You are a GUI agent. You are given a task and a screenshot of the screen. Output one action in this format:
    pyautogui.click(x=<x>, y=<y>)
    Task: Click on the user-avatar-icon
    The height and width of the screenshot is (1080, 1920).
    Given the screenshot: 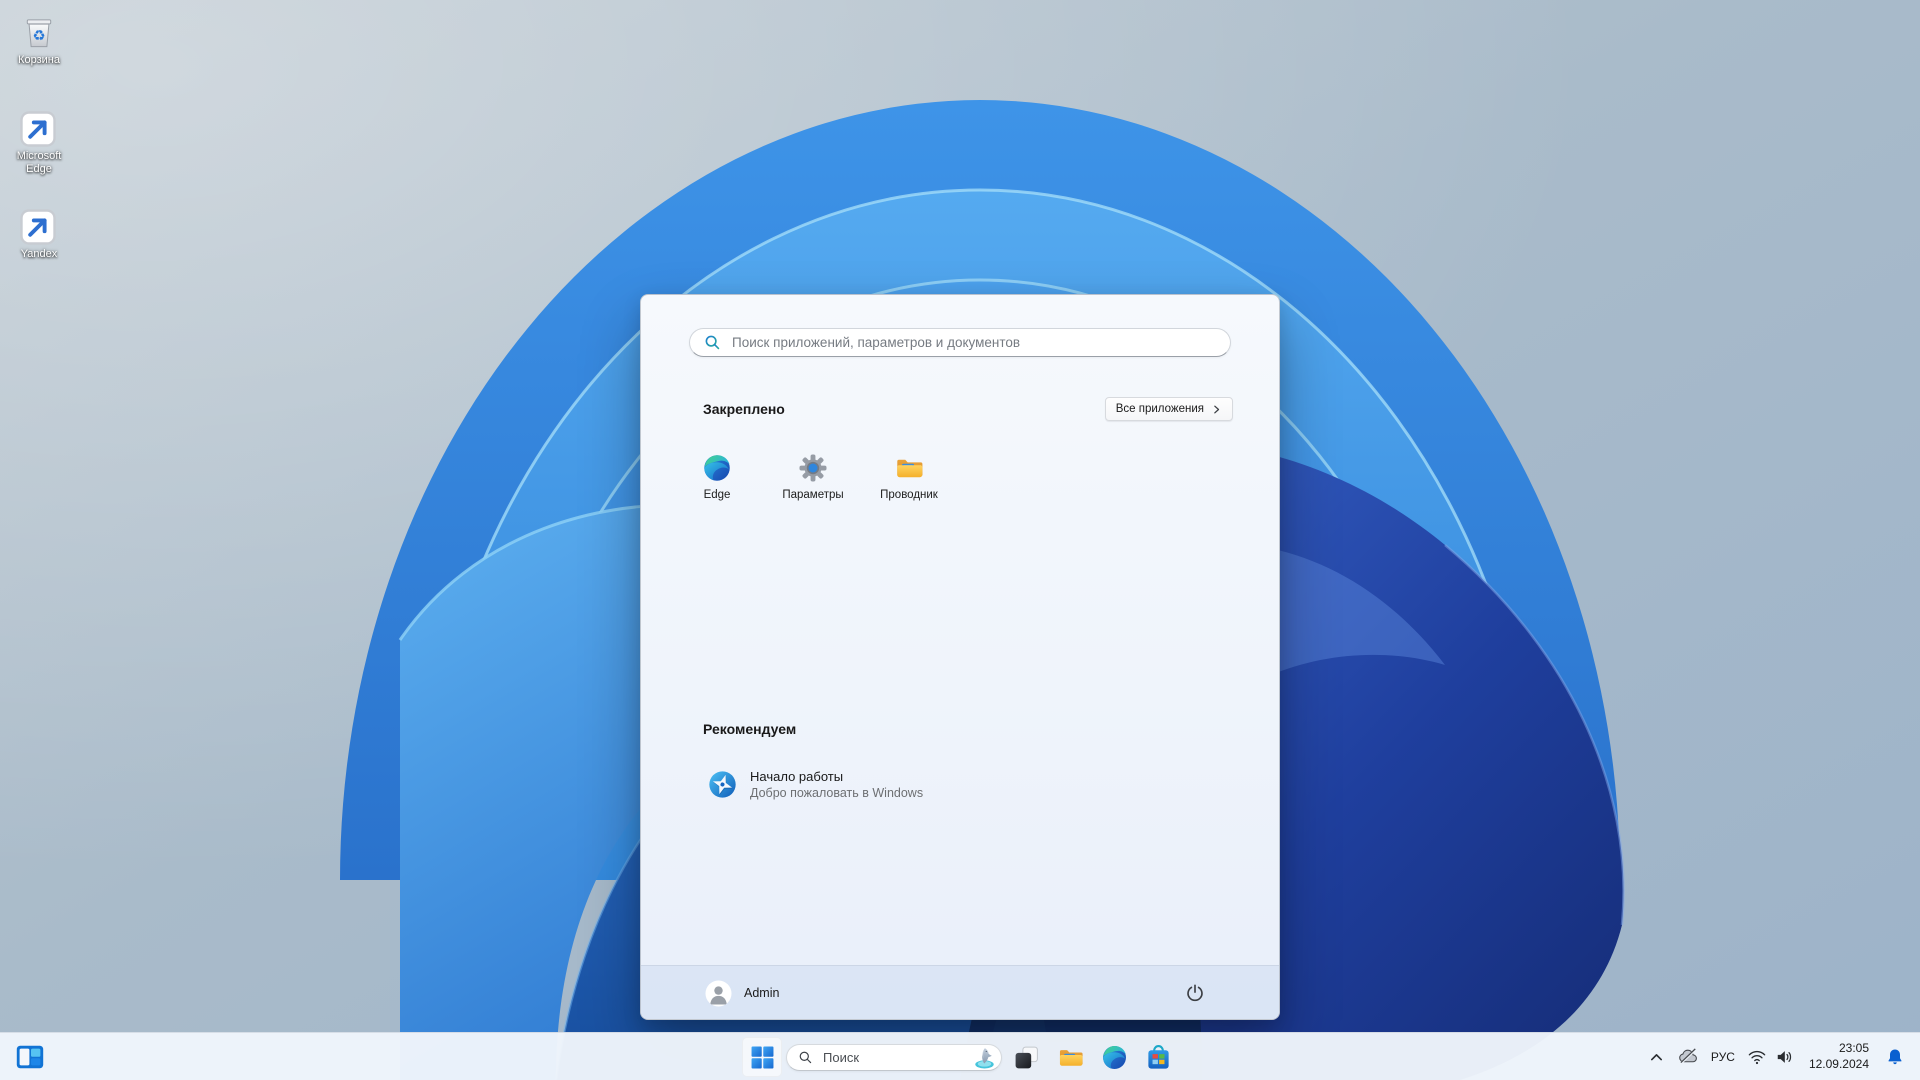 What is the action you would take?
    pyautogui.click(x=718, y=993)
    